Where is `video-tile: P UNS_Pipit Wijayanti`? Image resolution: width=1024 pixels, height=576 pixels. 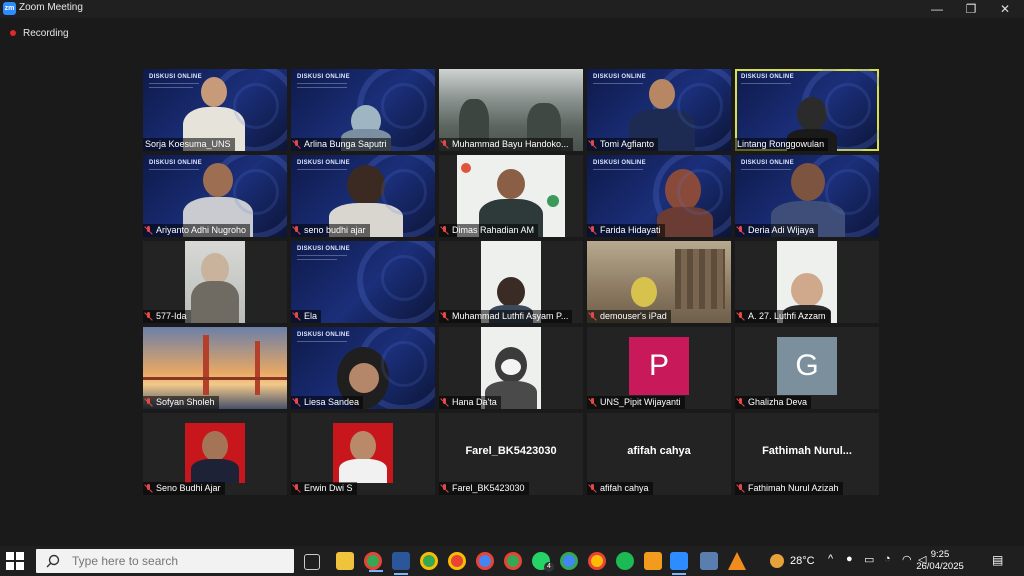 video-tile: P UNS_Pipit Wijayanti is located at coordinates (659, 368).